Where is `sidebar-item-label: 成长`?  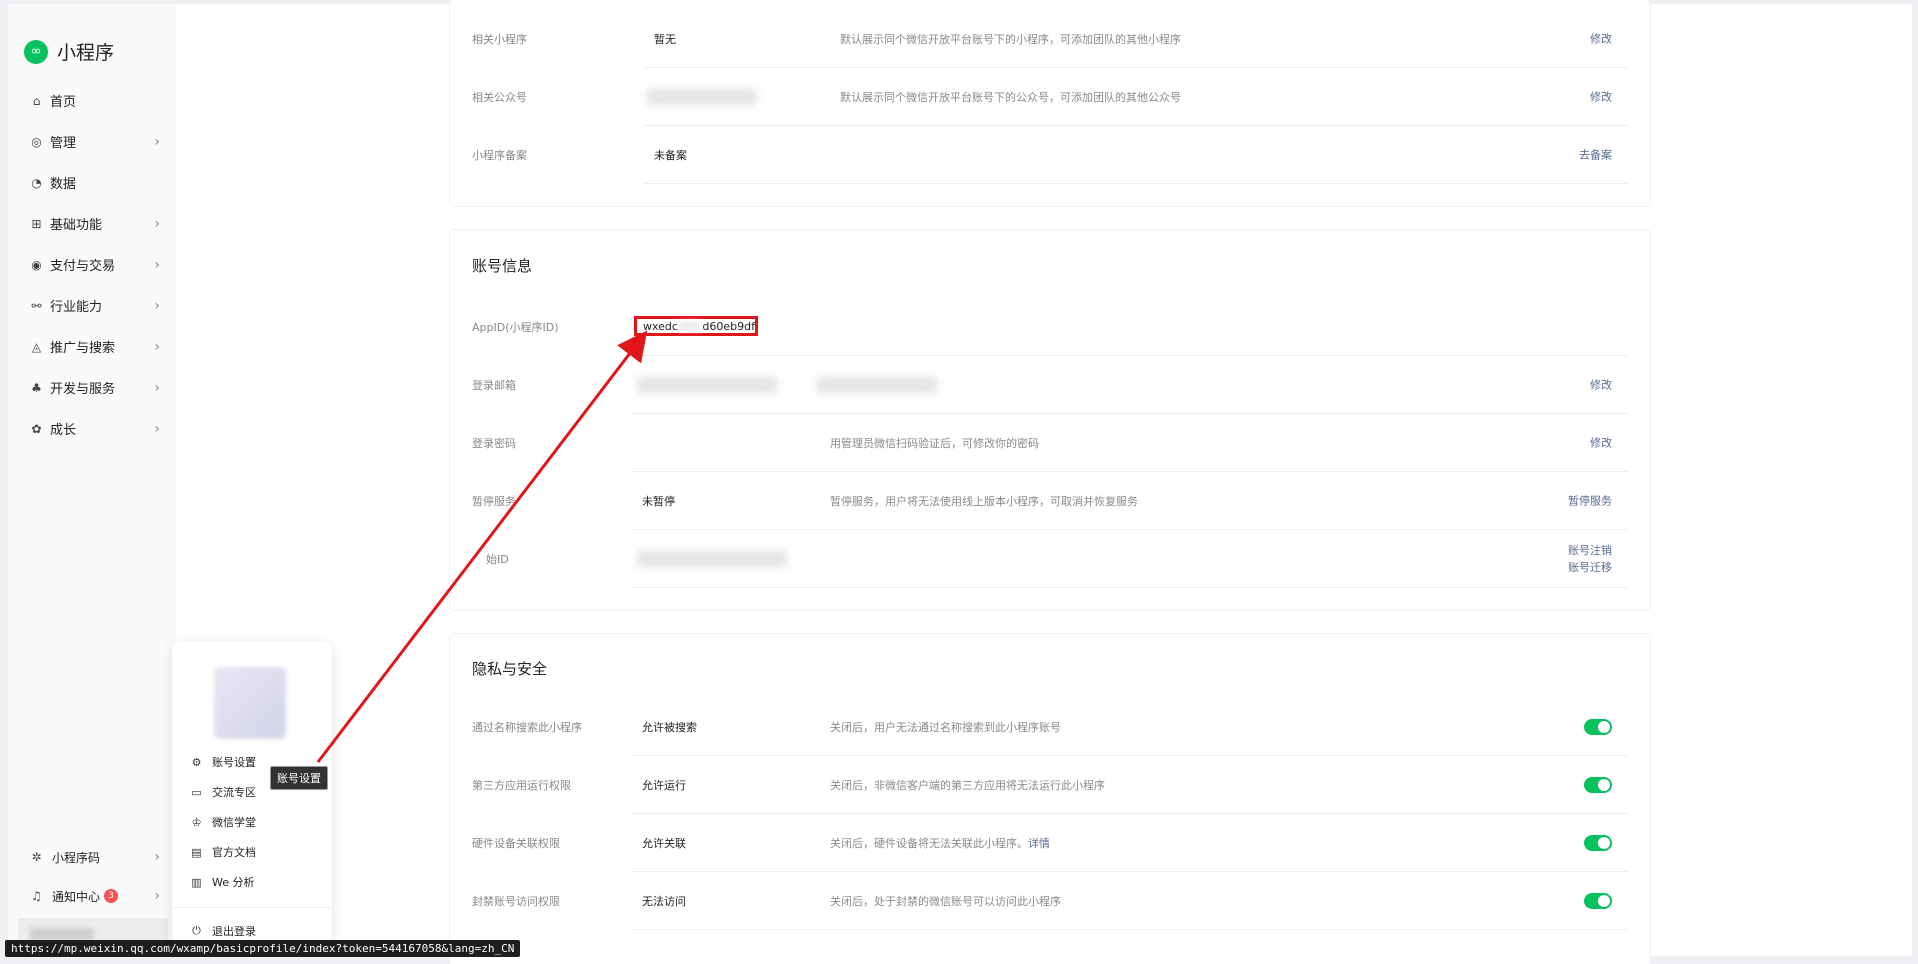 sidebar-item-label: 成长 is located at coordinates (63, 430).